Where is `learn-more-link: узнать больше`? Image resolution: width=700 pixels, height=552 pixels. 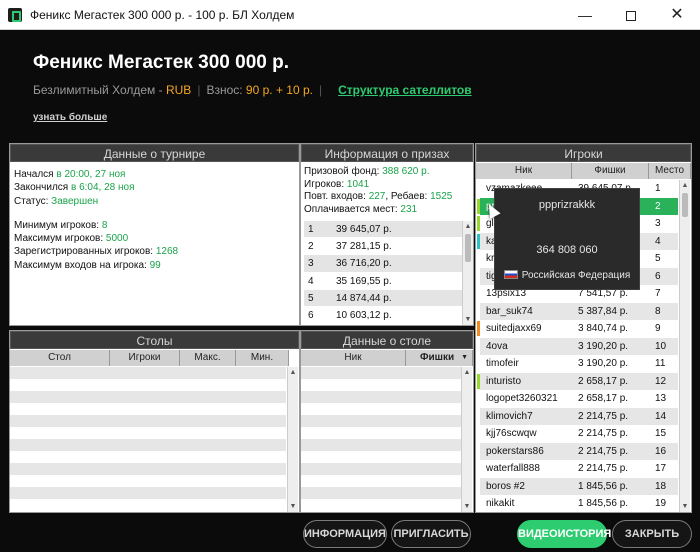
learn-more-link: узнать больше is located at coordinates (70, 117).